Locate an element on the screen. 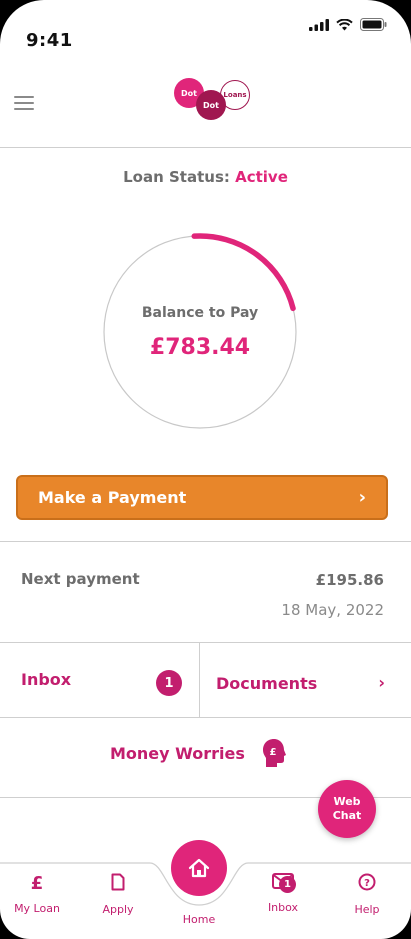  balance-amount: £783.44 is located at coordinates (200, 347).